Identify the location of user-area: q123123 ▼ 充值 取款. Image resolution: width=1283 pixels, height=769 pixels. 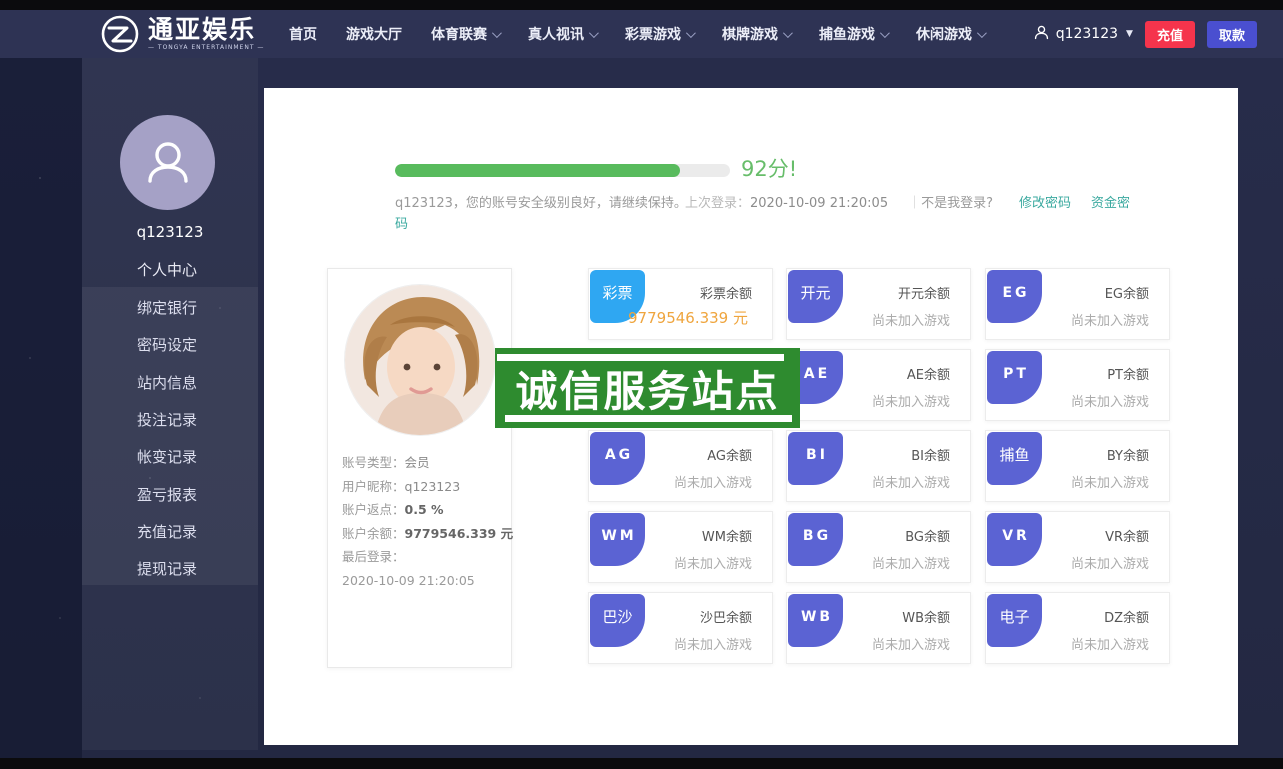
(1145, 34).